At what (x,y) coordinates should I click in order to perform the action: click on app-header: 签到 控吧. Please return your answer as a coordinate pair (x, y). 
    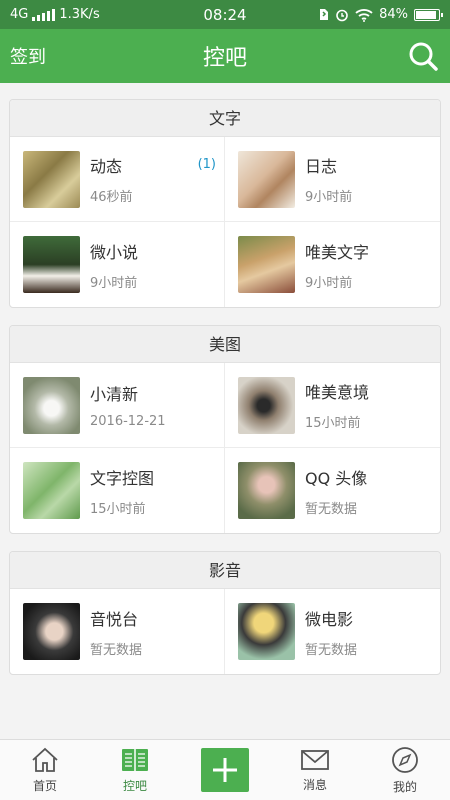
    Looking at the image, I should click on (225, 56).